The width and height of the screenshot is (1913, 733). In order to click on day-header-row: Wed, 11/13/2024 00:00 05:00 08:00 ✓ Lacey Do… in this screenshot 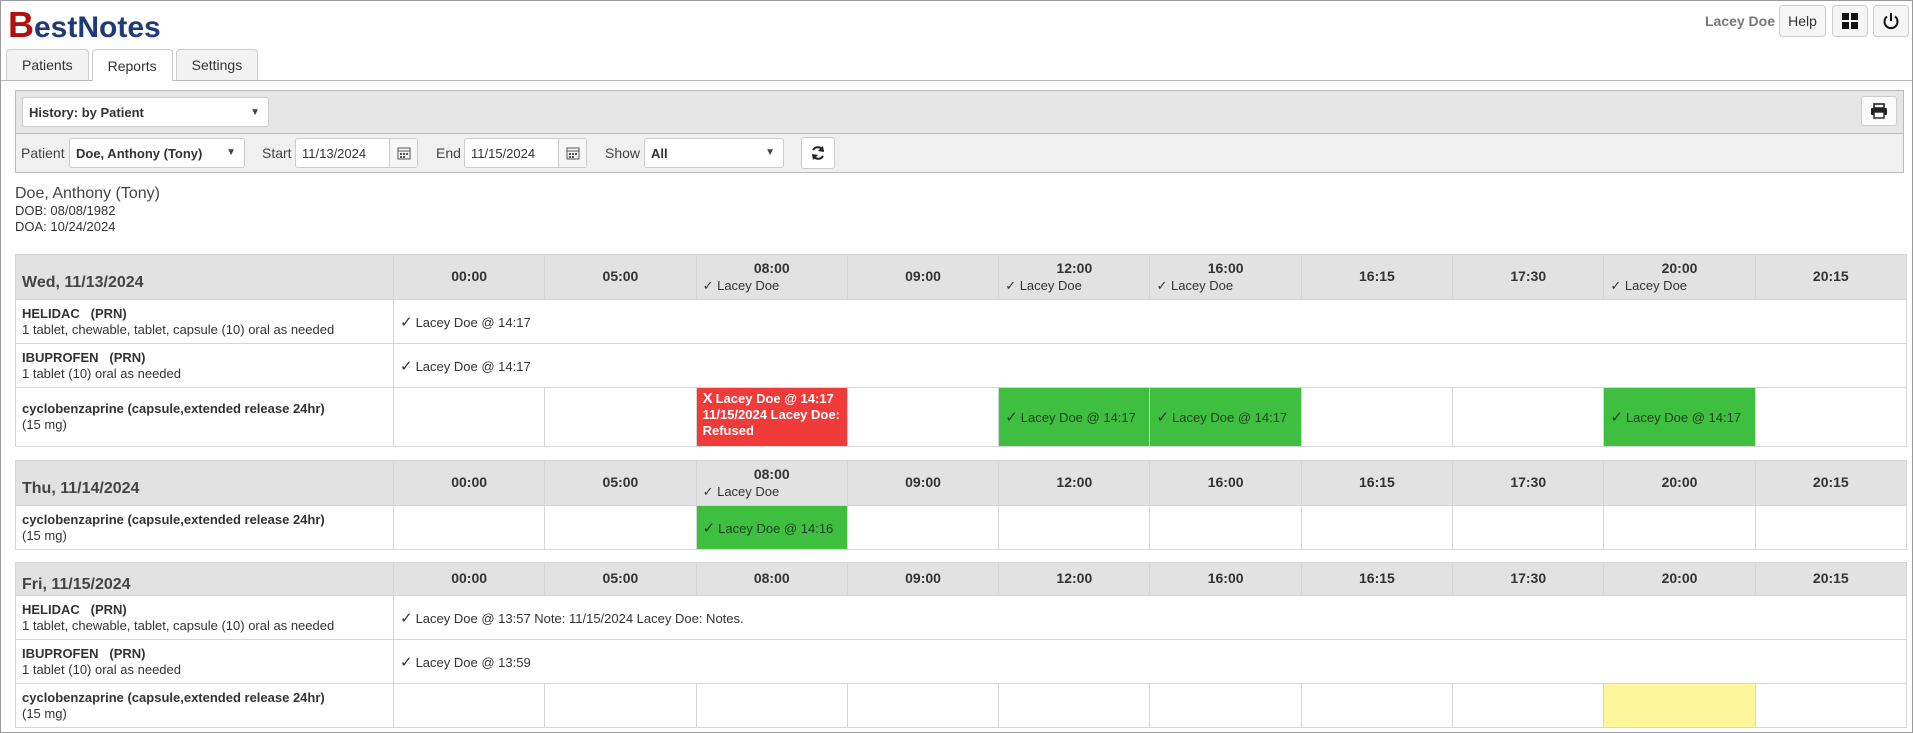, I will do `click(961, 277)`.